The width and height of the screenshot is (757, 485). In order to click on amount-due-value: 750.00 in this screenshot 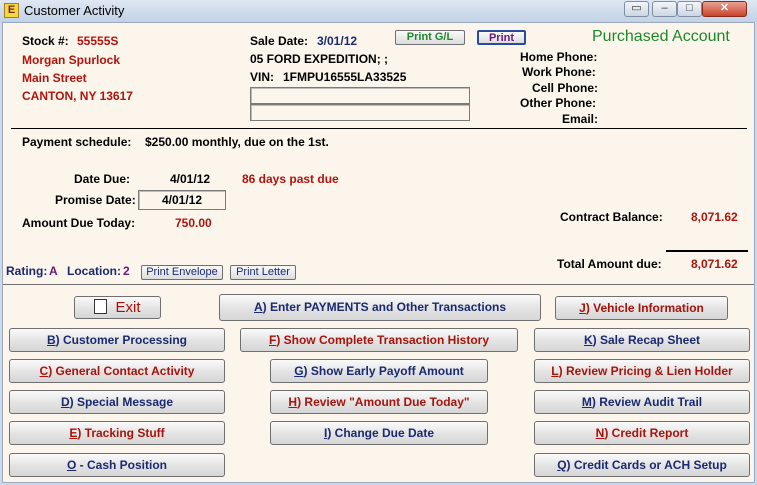, I will do `click(193, 223)`.